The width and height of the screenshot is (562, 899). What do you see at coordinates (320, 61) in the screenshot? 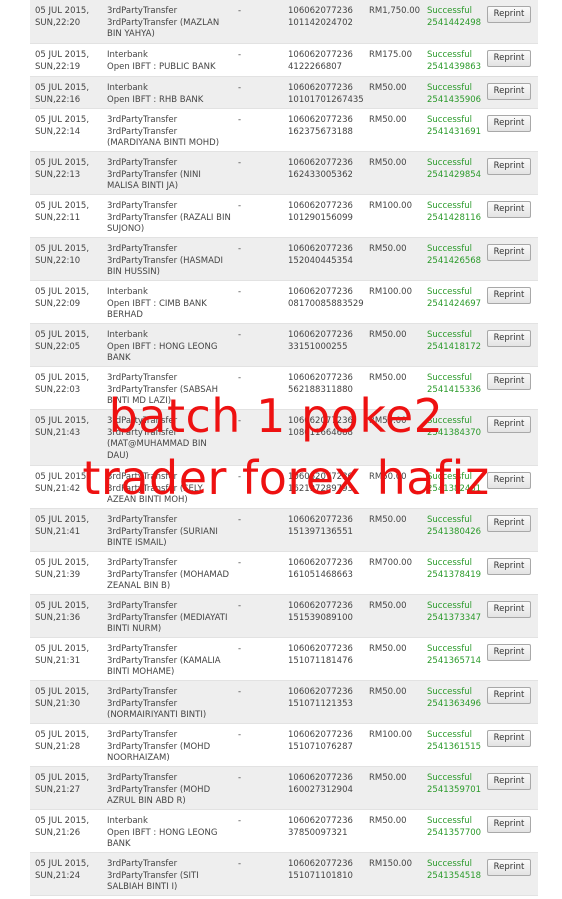
I see `transaction-accounts: 106062077236 4122266807` at bounding box center [320, 61].